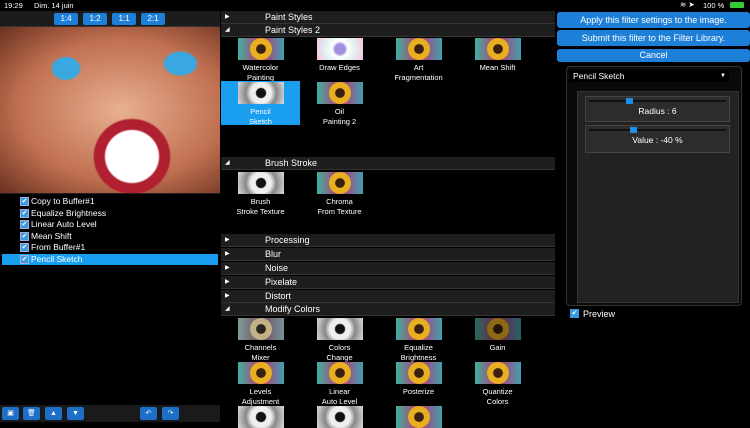 The width and height of the screenshot is (750, 428). Describe the element at coordinates (95, 19) in the screenshot. I see `zoom-1-2-button: 1:2` at that location.